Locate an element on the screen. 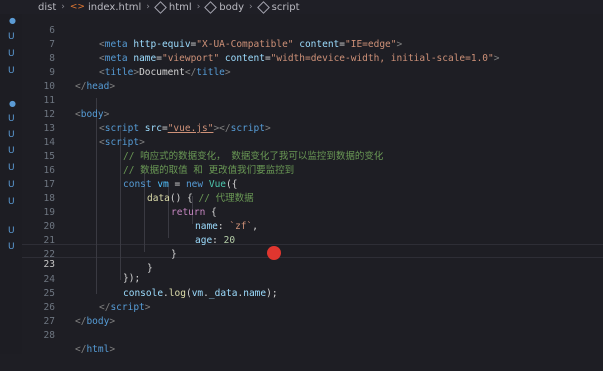 The width and height of the screenshot is (603, 371). code-line: 19 name: `zf`, is located at coordinates (312, 212).